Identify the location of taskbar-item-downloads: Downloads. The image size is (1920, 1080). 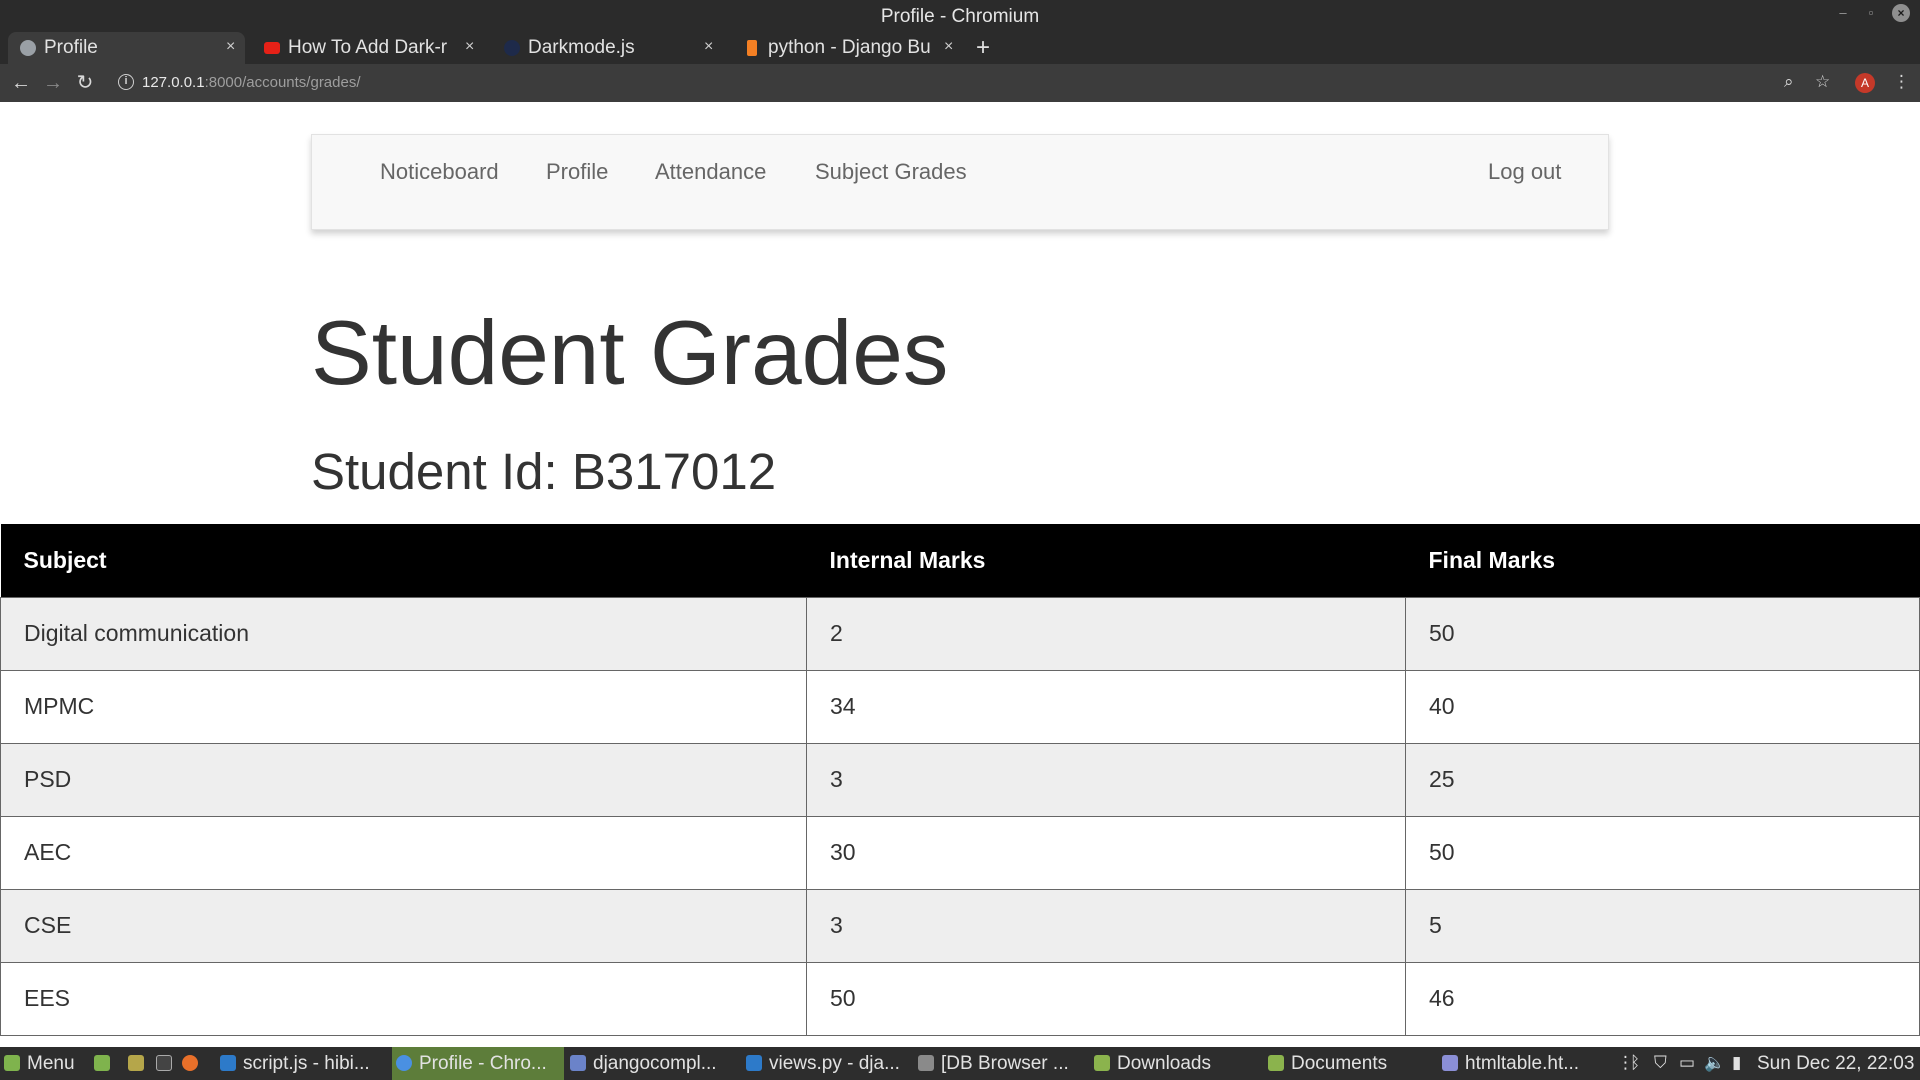
(1179, 1063).